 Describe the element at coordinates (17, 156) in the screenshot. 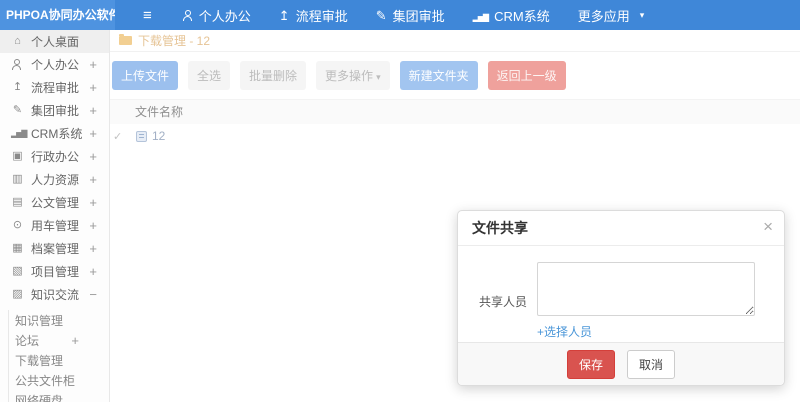

I see `admin-icon: ▣` at that location.